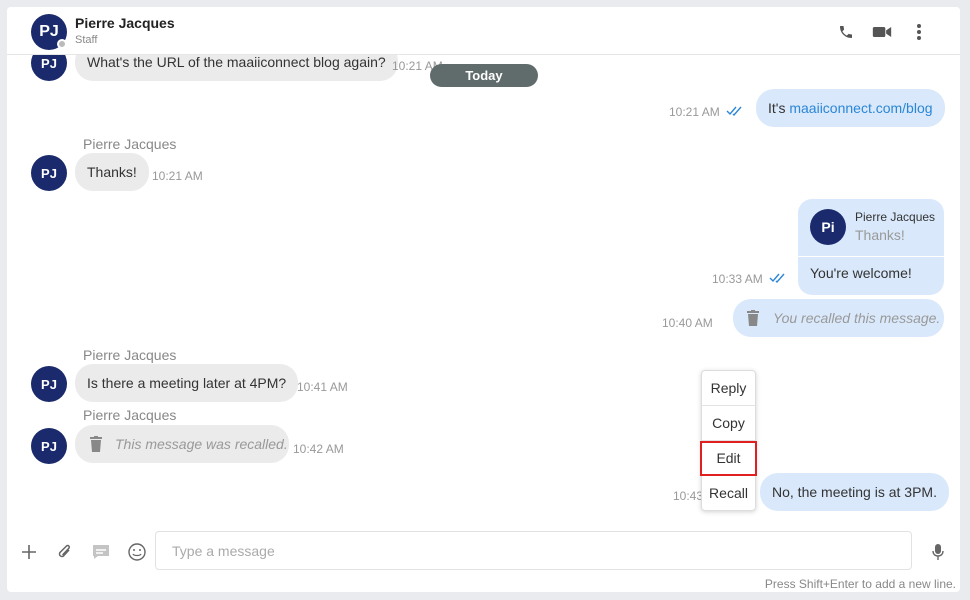  Describe the element at coordinates (201, 444) in the screenshot. I see `recalled-text: This message was recalled.` at that location.